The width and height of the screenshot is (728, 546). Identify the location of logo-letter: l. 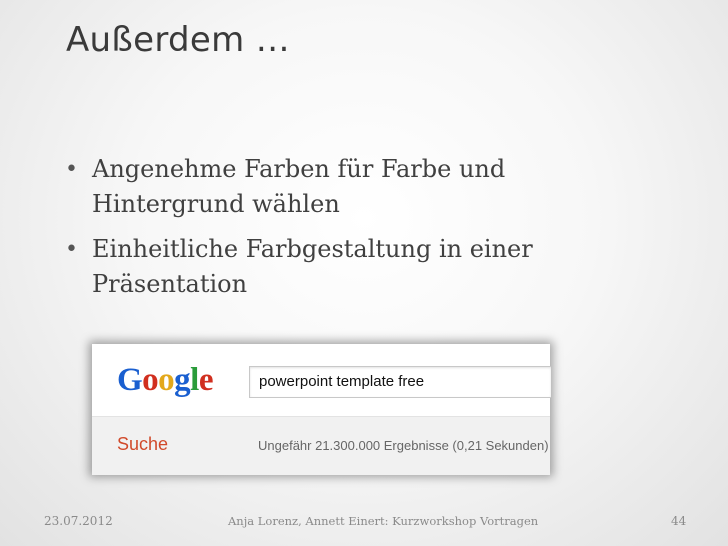
(194, 380).